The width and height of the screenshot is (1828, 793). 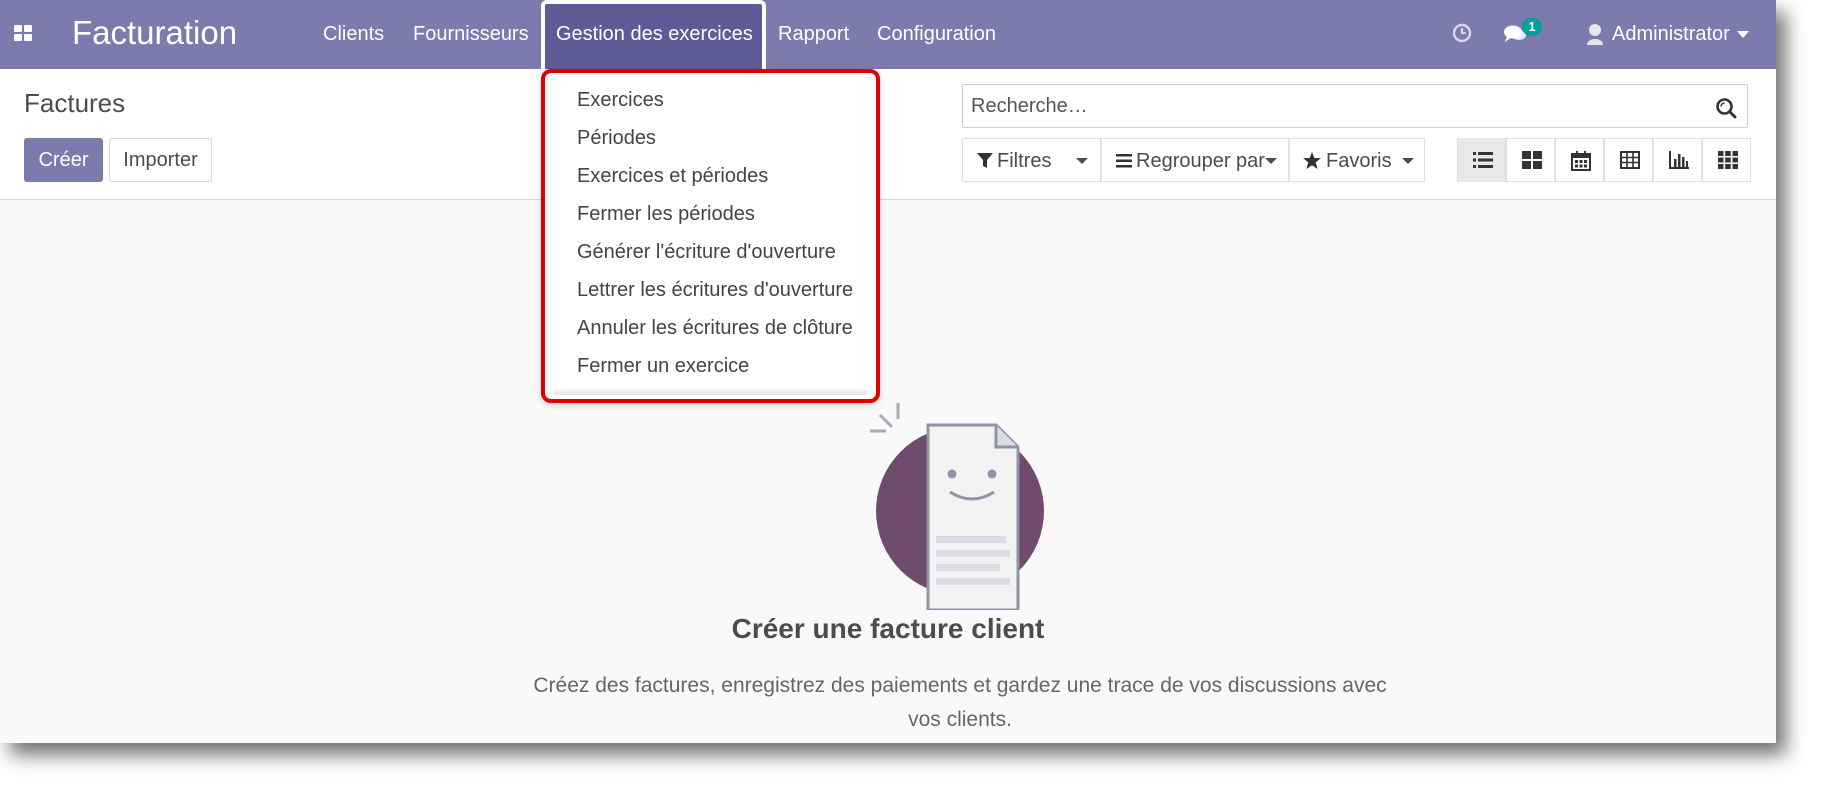 What do you see at coordinates (353, 34) in the screenshot?
I see `menu-clients: Clients` at bounding box center [353, 34].